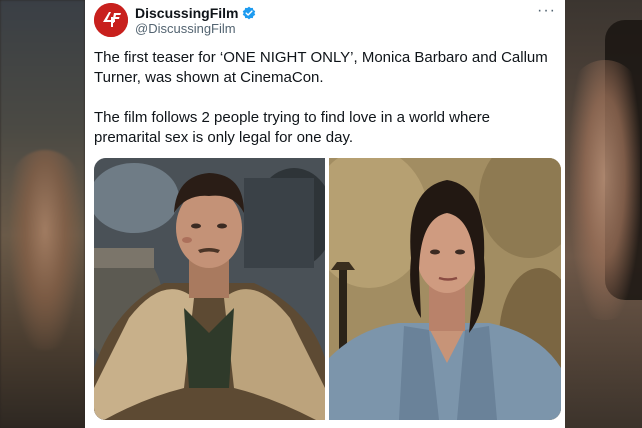 The height and width of the screenshot is (428, 642). Describe the element at coordinates (42, 214) in the screenshot. I see `background-blur-left` at that location.